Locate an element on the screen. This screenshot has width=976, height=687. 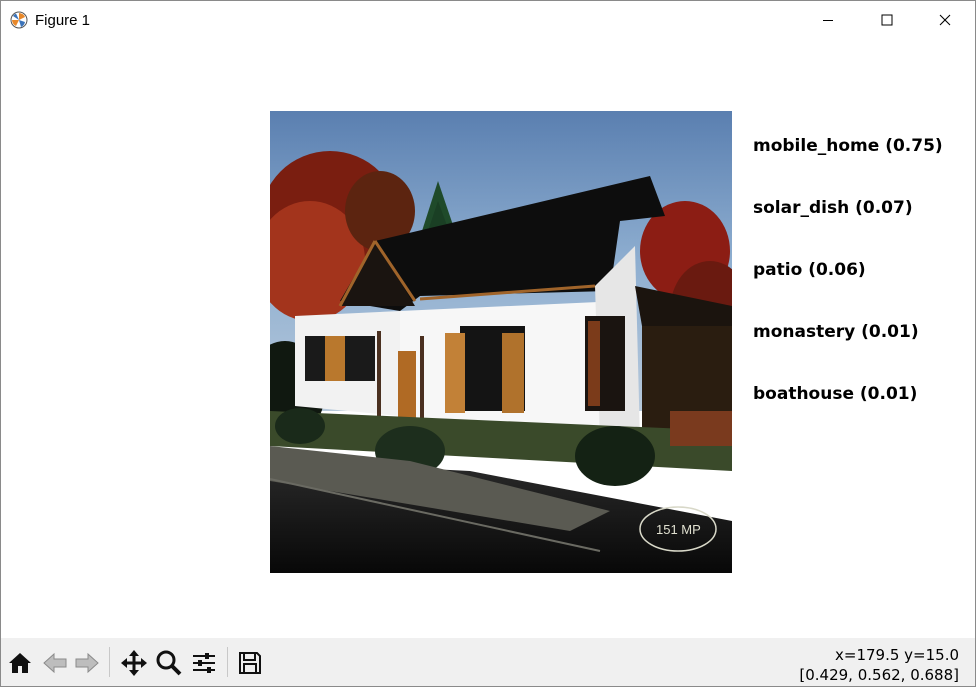
window-title: Figure 1 is located at coordinates (63, 20).